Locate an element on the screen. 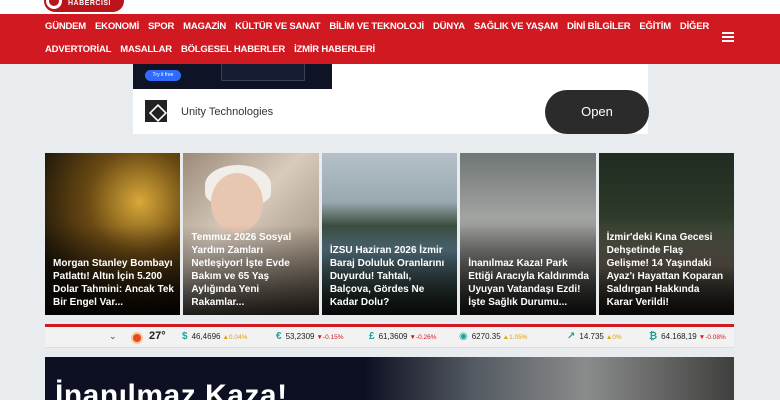 Image resolution: width=780 pixels, height=400 pixels. nav-item: GÜNDEM is located at coordinates (65, 26).